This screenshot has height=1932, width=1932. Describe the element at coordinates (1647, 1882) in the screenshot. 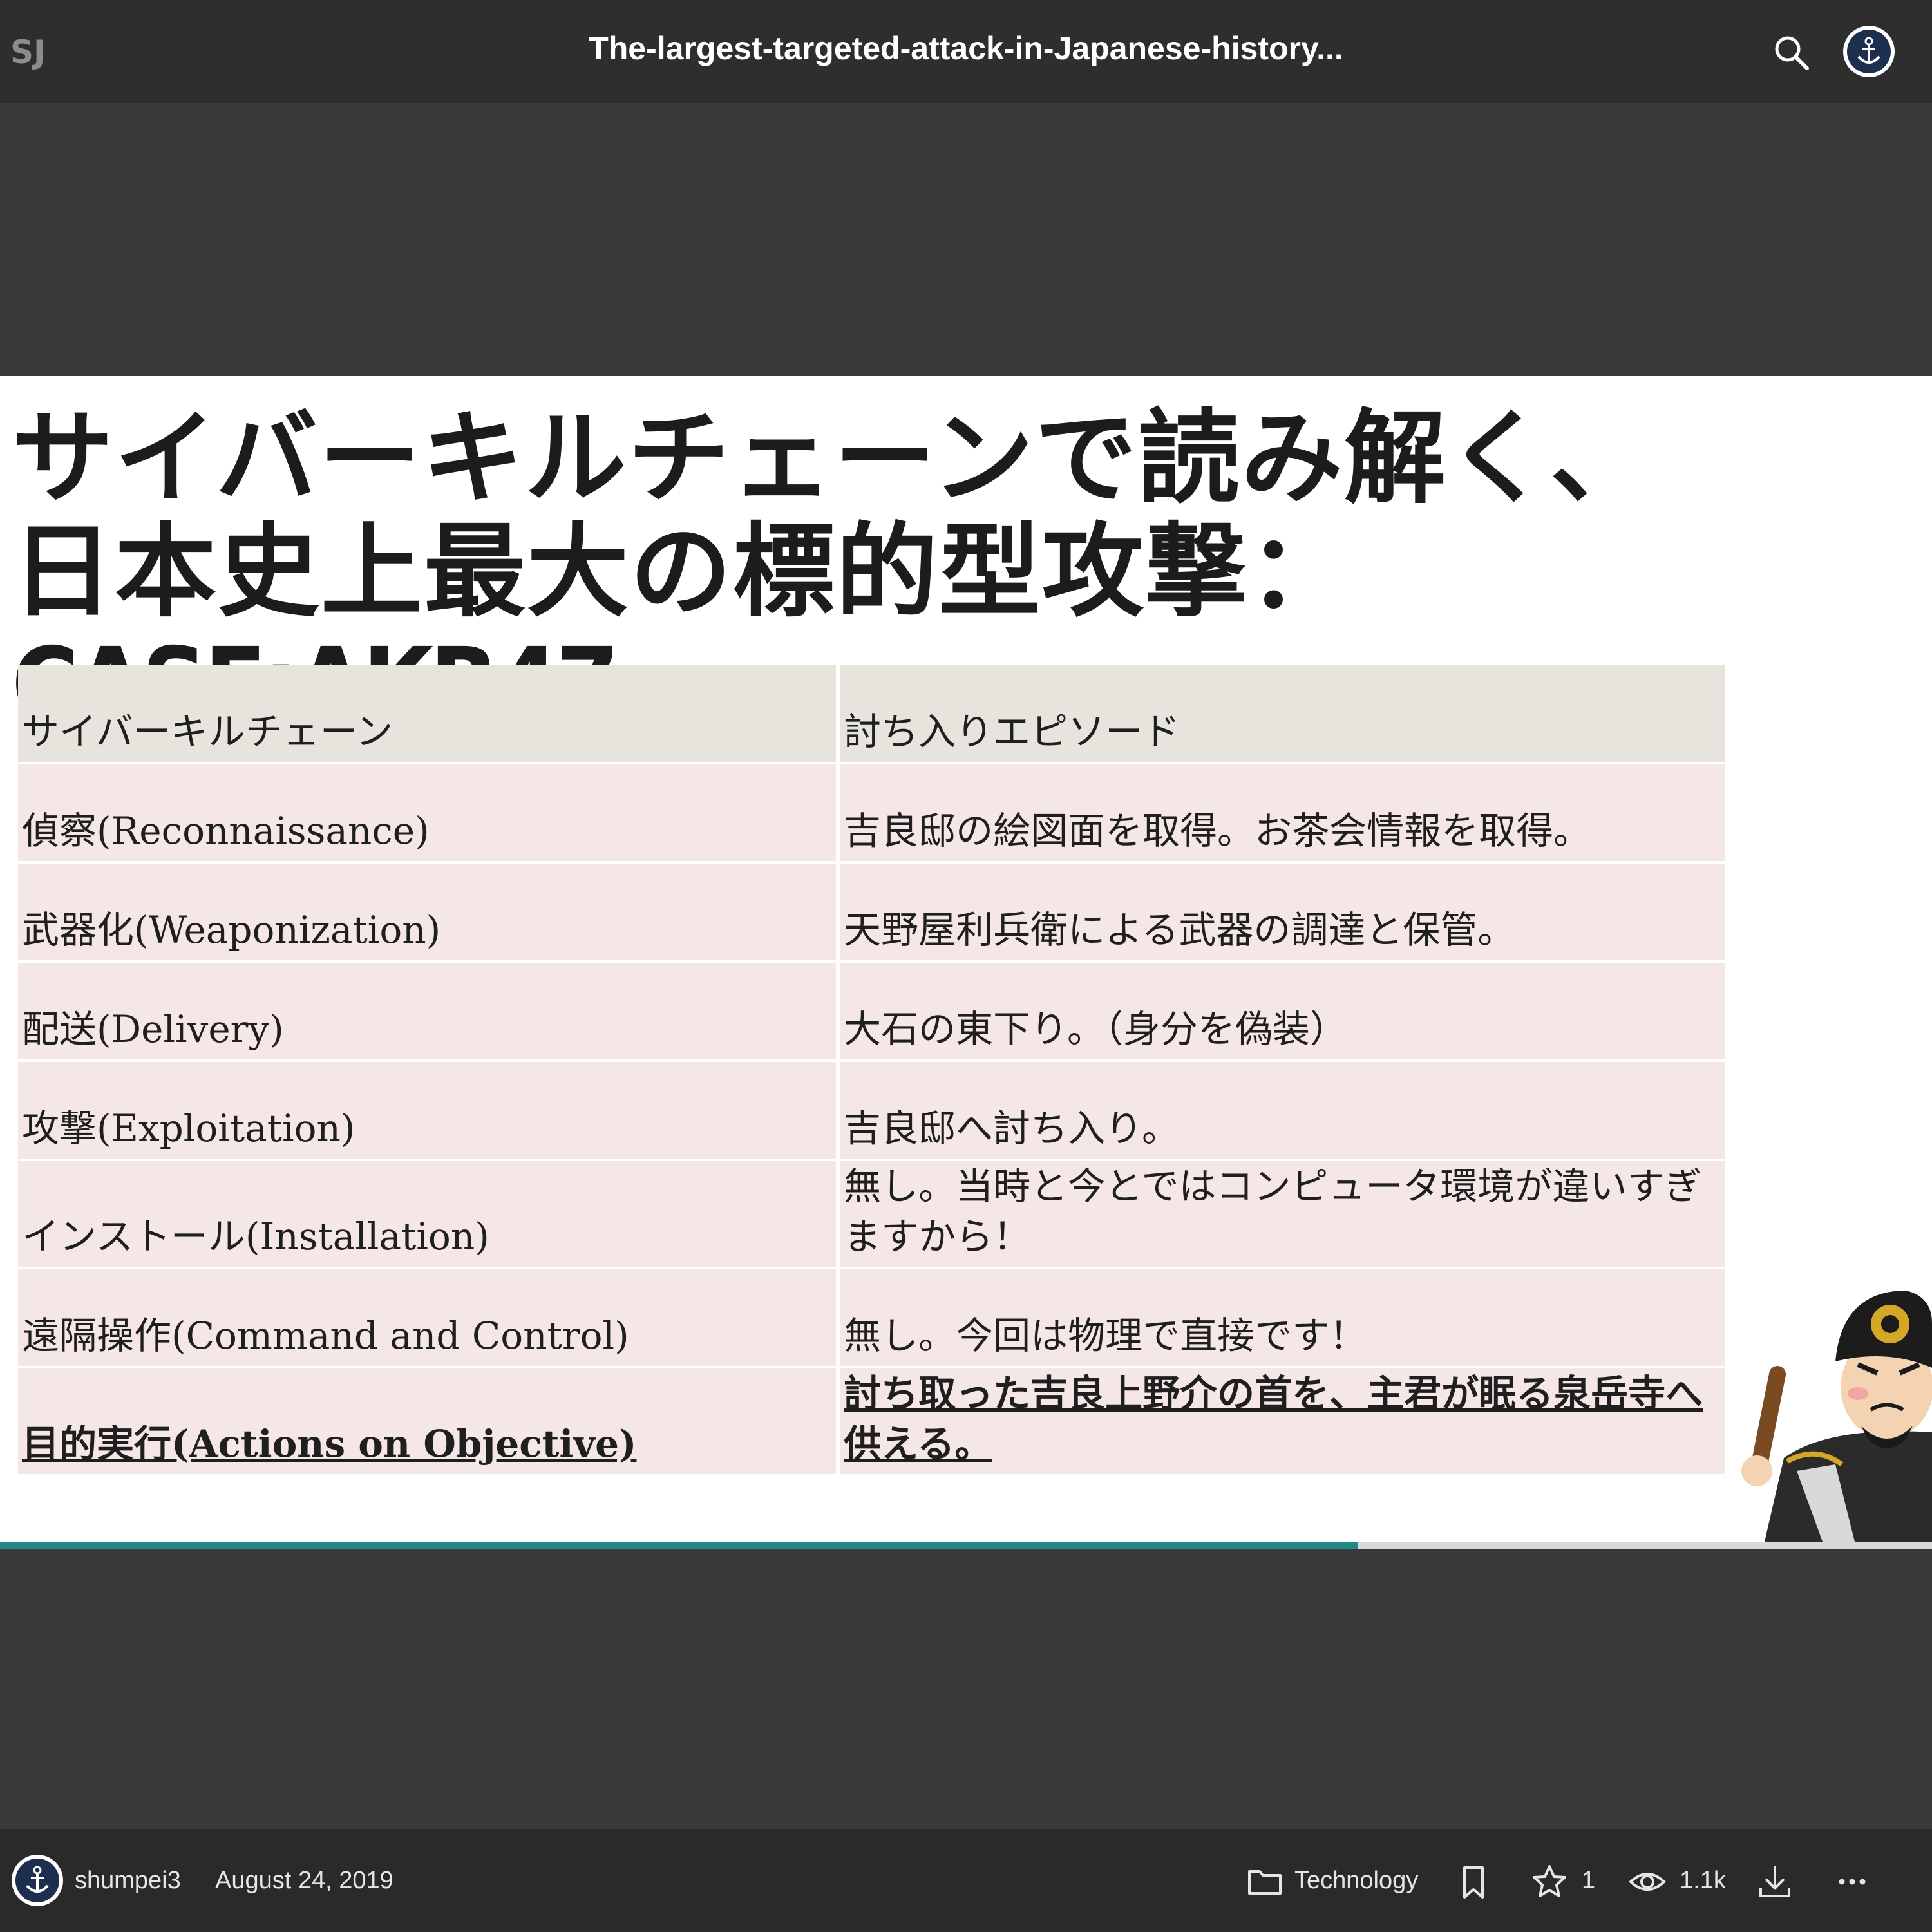

I see `eye-icon` at that location.